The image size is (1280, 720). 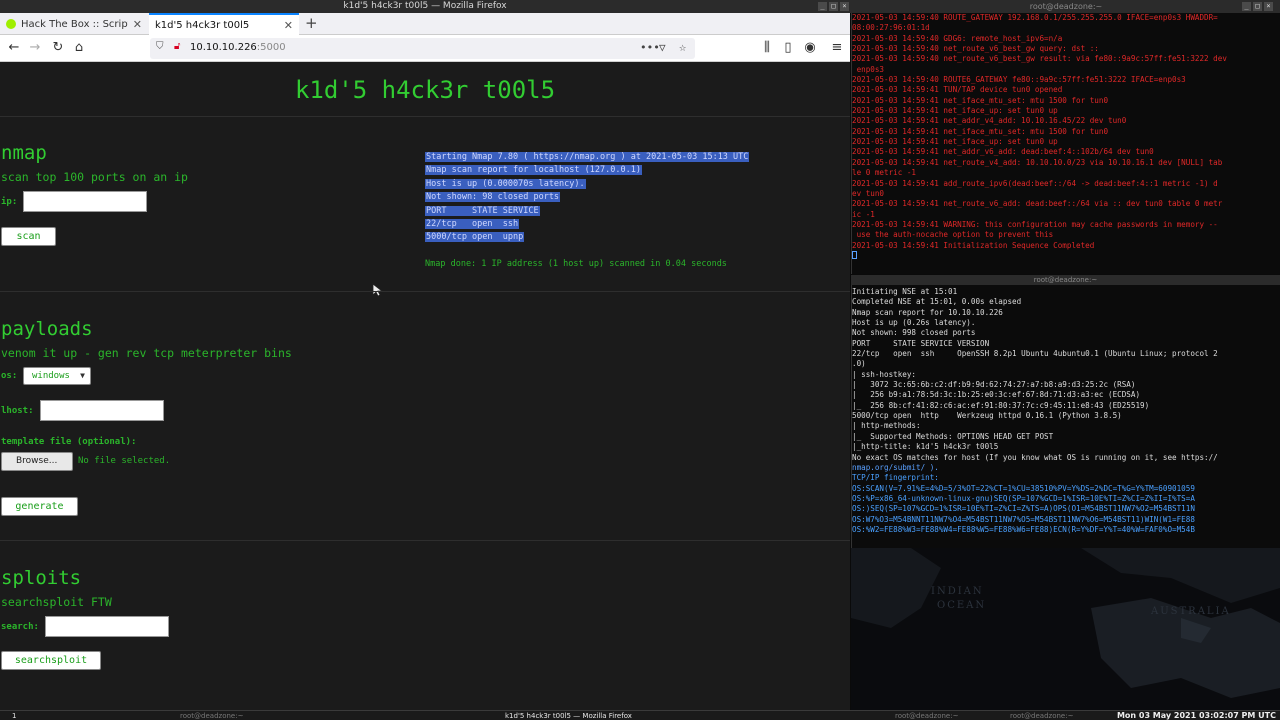 What do you see at coordinates (17, 411) in the screenshot?
I see `lhost-label: lhost:` at bounding box center [17, 411].